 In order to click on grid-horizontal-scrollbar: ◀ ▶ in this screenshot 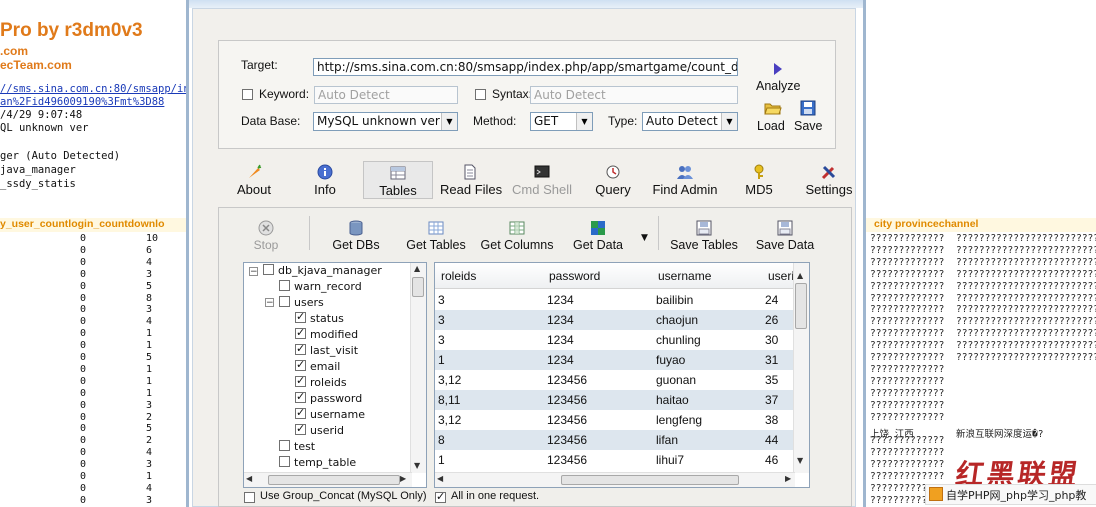, I will do `click(615, 479)`.